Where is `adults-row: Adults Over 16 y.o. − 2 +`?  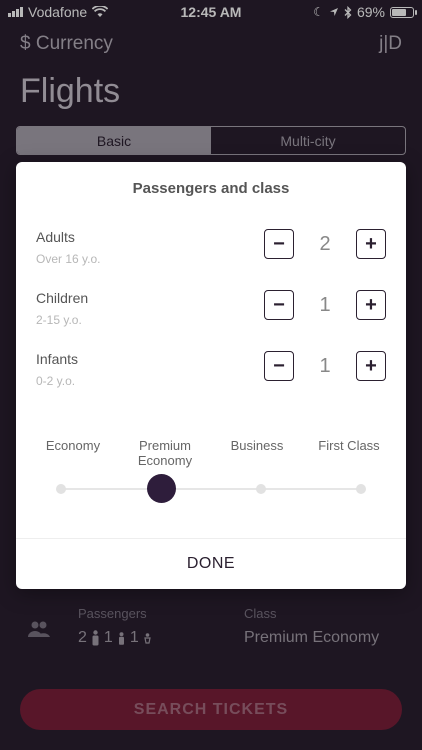
adults-row: Adults Over 16 y.o. − 2 + is located at coordinates (211, 249).